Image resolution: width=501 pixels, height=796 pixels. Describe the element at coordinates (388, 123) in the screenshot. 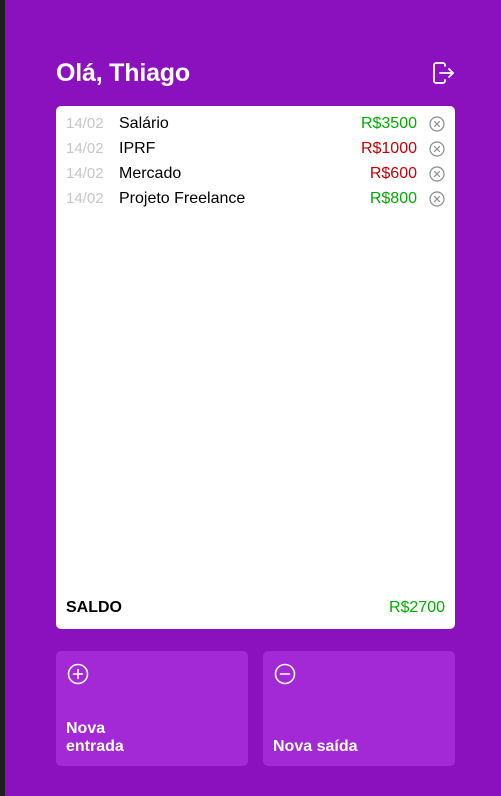

I see `transaction-amount: R$3500` at that location.